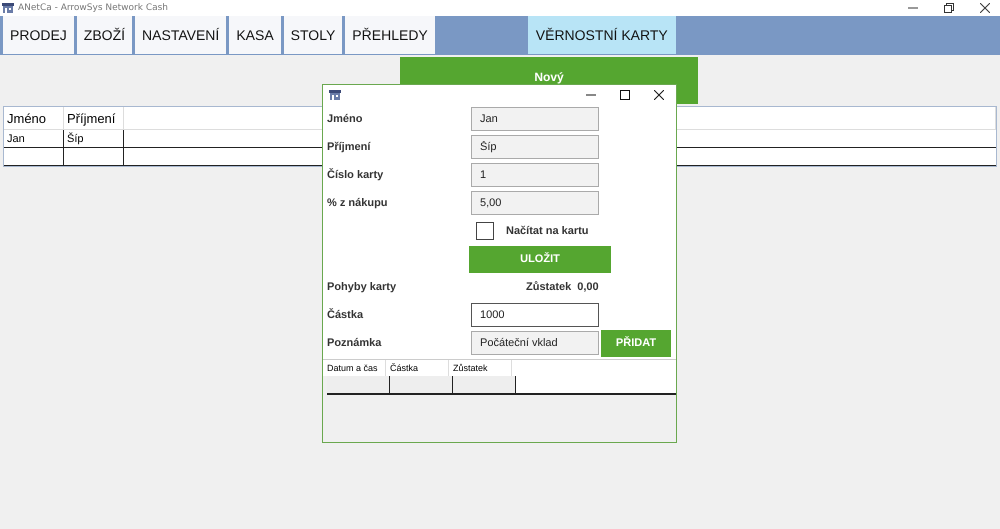  I want to click on tab: PŘEHLEDY, so click(390, 35).